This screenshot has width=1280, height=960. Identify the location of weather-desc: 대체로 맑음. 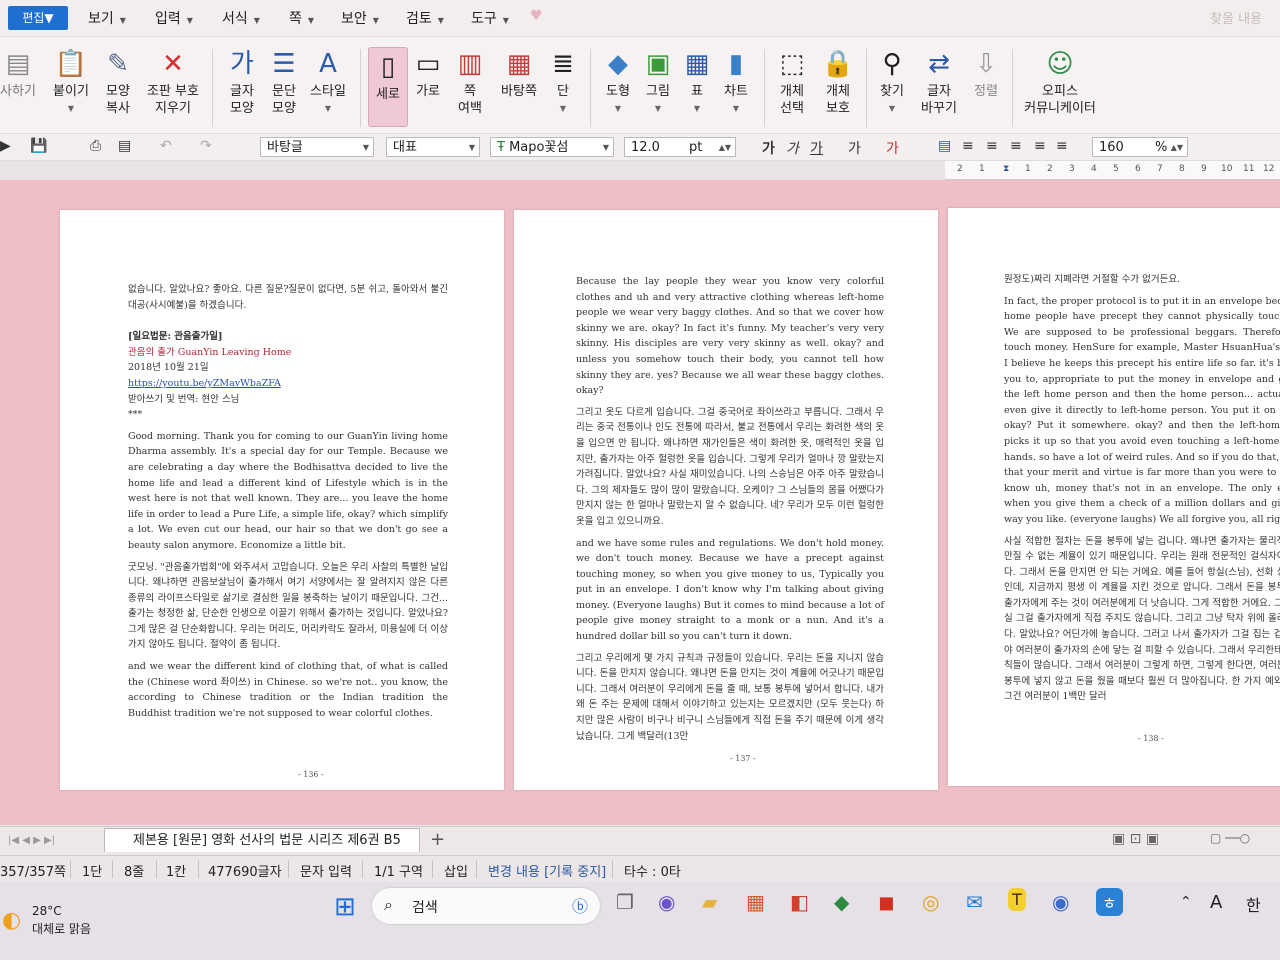
(61, 928).